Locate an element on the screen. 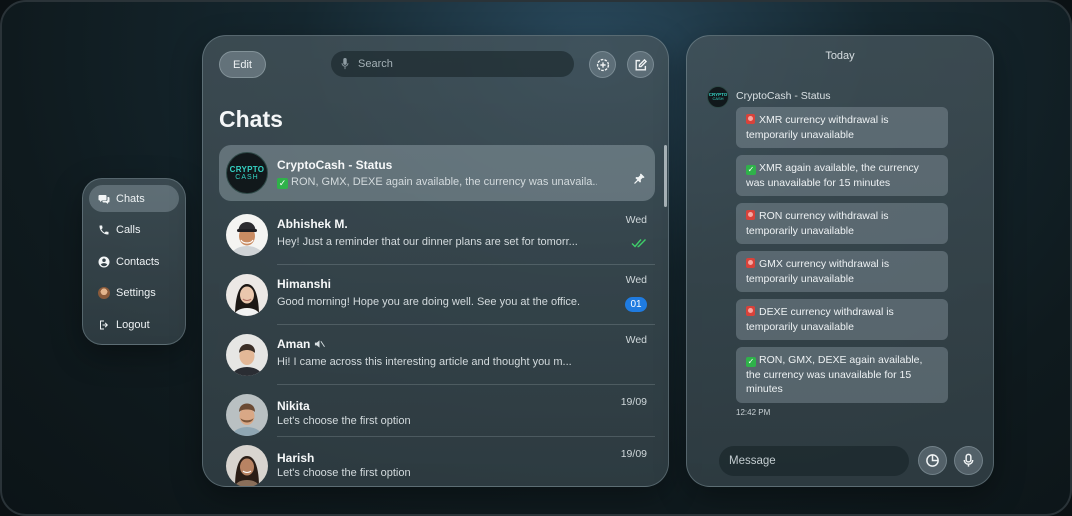  search-input is located at coordinates (458, 64).